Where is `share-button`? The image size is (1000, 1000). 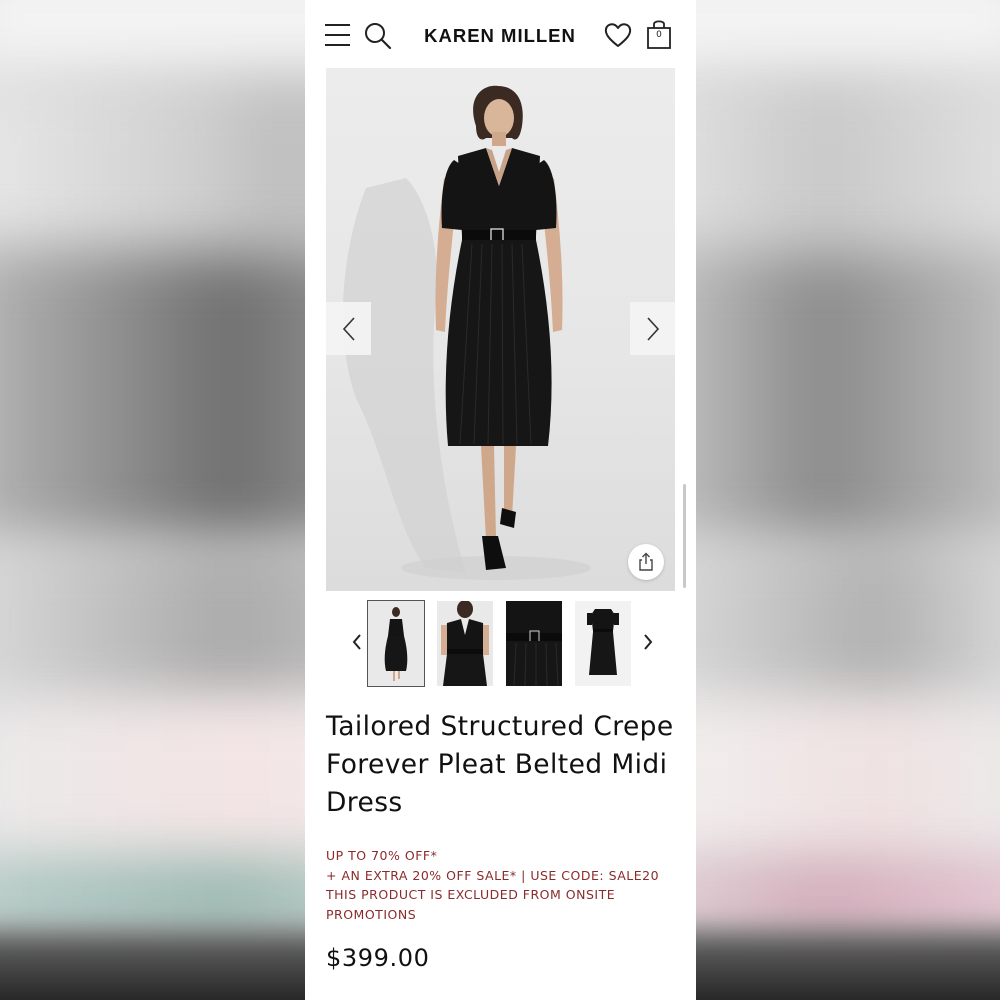
share-button is located at coordinates (646, 562).